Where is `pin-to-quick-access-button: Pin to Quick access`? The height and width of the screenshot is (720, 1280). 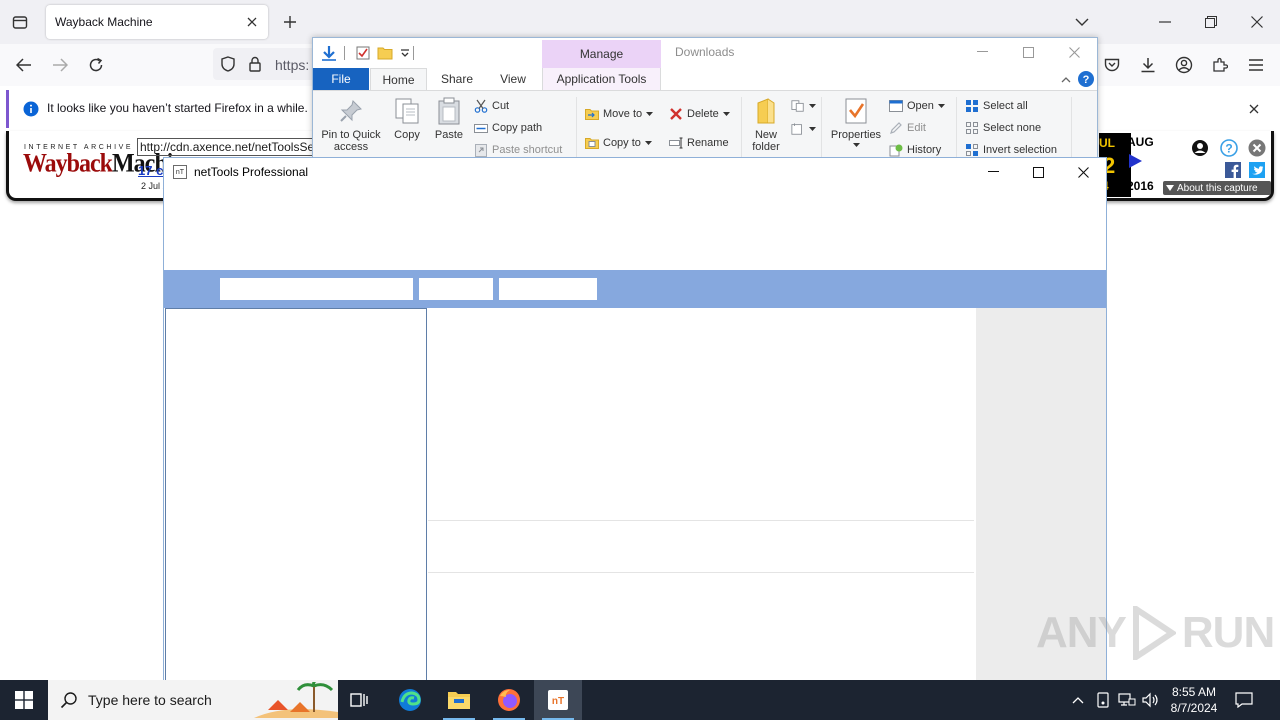
pin-to-quick-access-button: Pin to Quick access is located at coordinates (351, 124).